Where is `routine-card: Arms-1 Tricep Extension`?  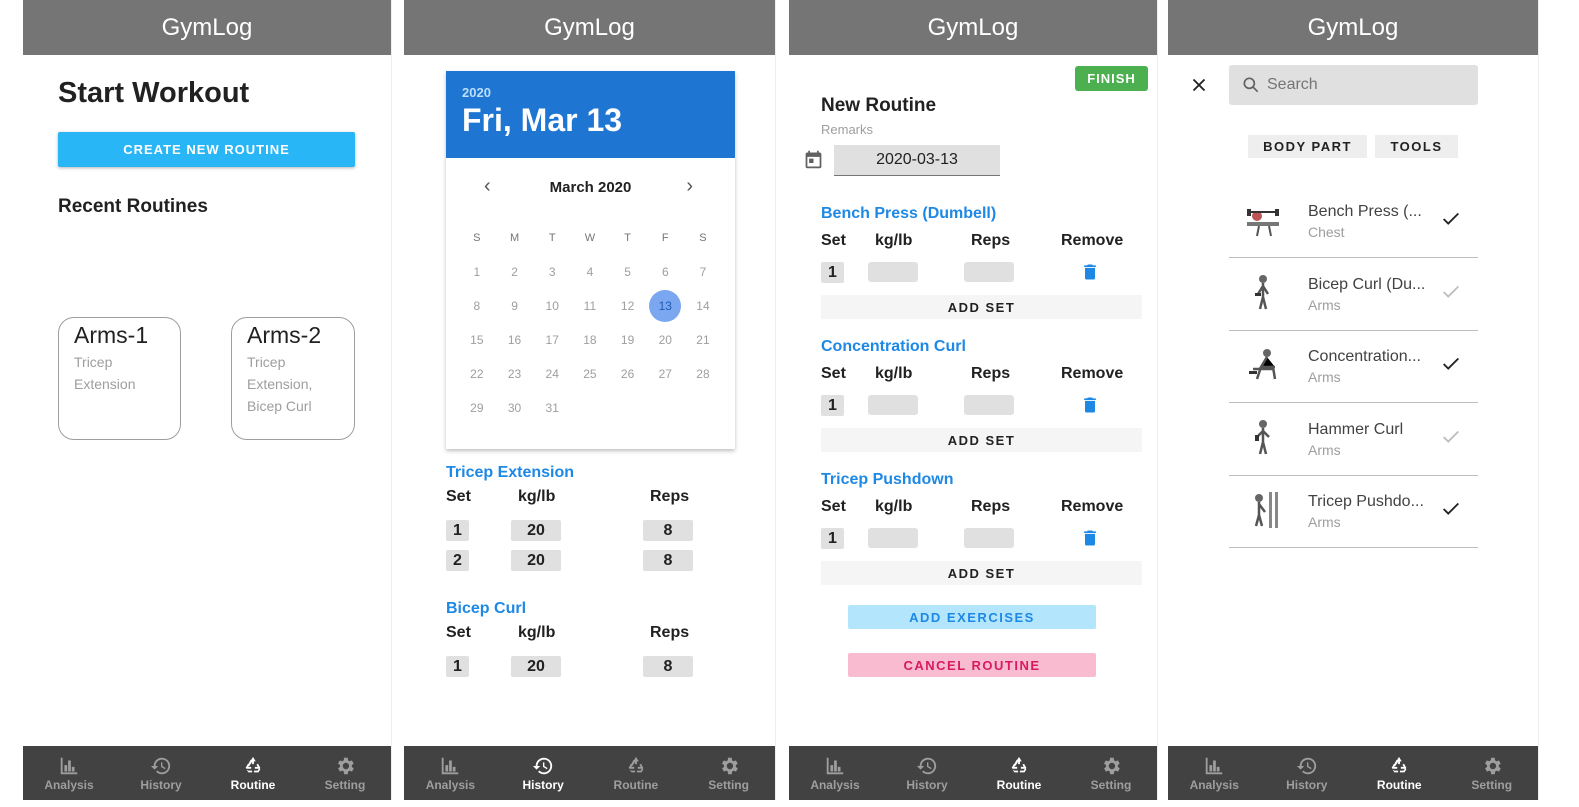
routine-card: Arms-1 Tricep Extension is located at coordinates (119, 378).